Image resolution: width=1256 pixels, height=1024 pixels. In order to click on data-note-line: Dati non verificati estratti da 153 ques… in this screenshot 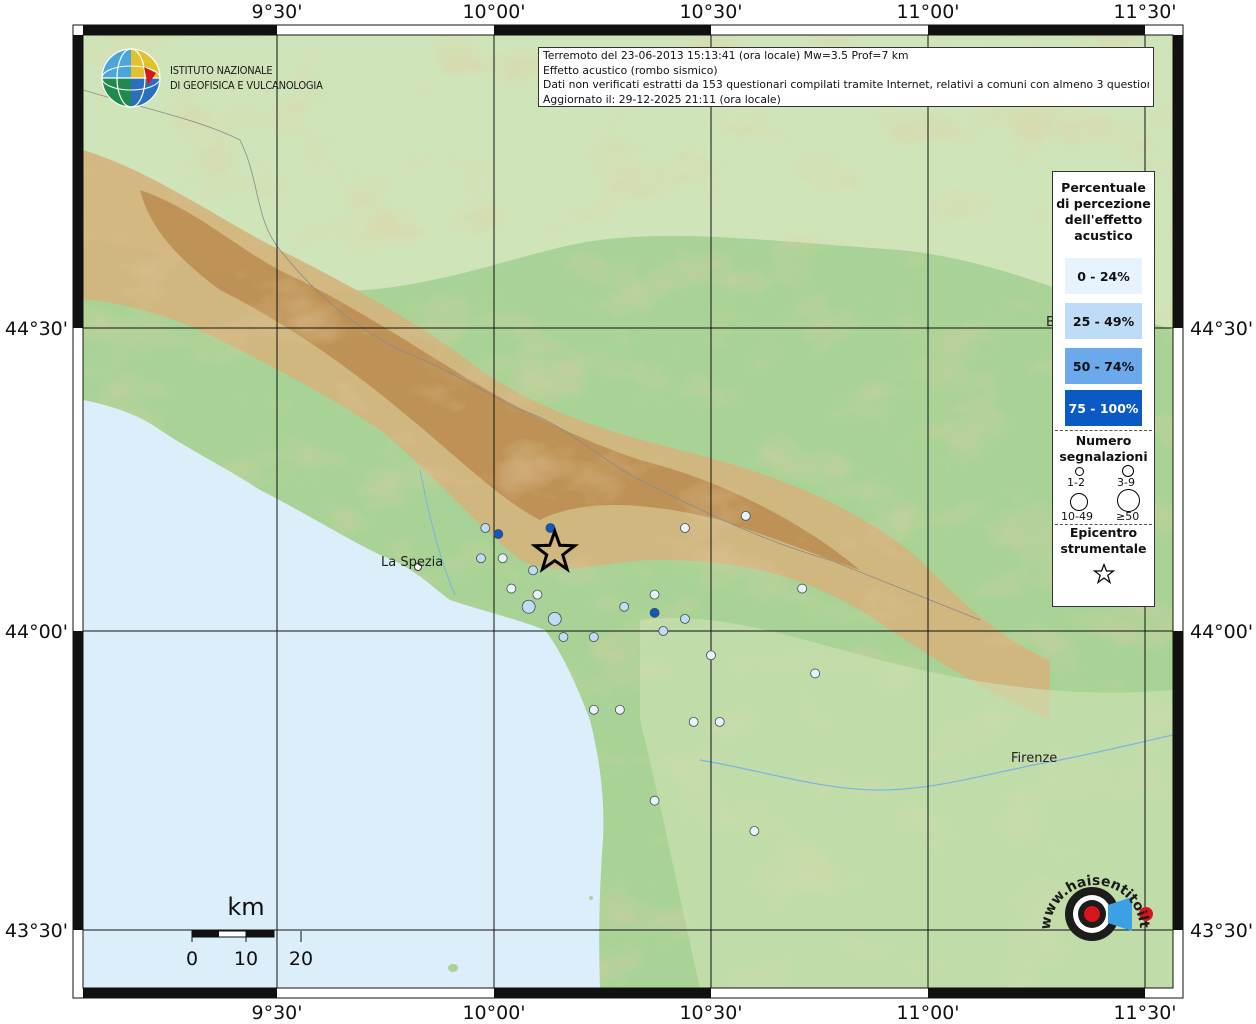, I will do `click(846, 84)`.